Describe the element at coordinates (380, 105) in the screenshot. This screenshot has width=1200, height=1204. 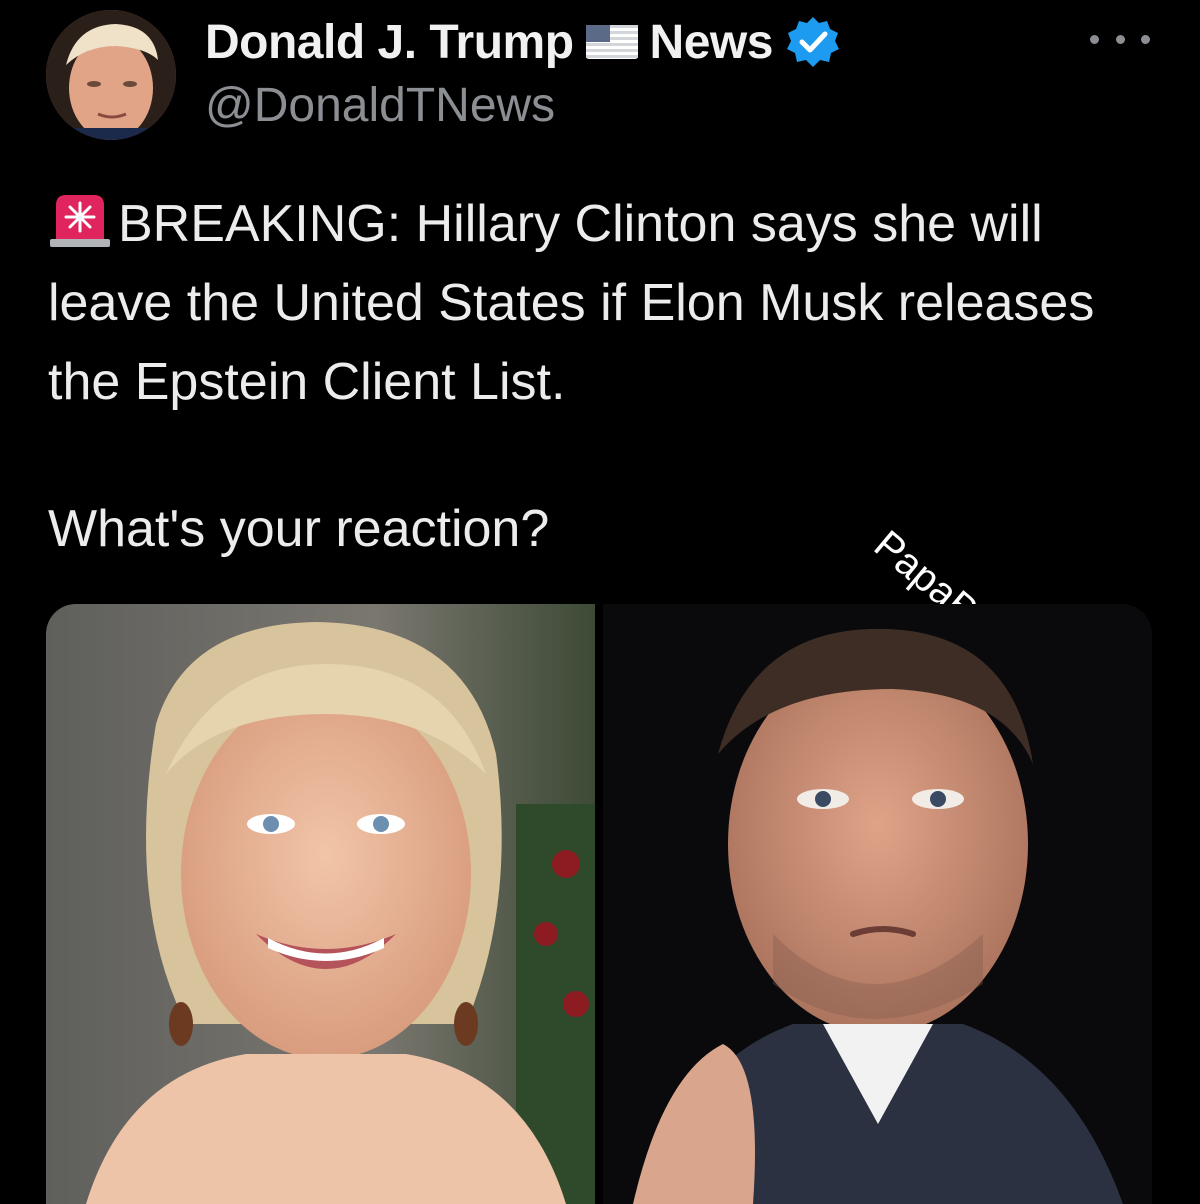
I see `user-handle: @DonaldTNews` at that location.